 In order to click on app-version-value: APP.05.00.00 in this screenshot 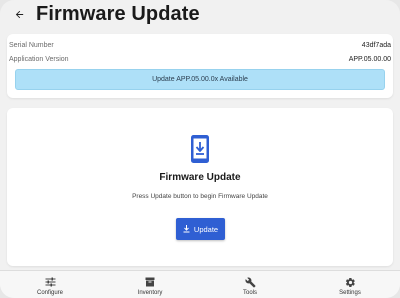, I will do `click(369, 59)`.